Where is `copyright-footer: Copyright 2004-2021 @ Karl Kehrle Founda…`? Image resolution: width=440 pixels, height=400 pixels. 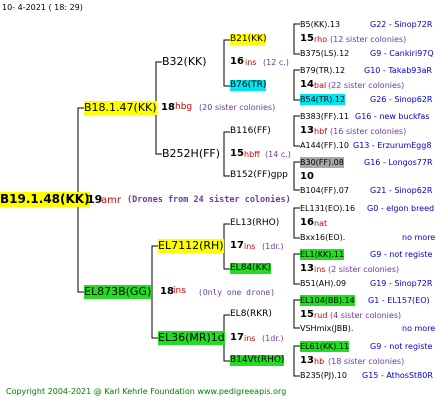
copyright-footer: Copyright 2004-2021 @ Karl Kehrle Founda… is located at coordinates (146, 391).